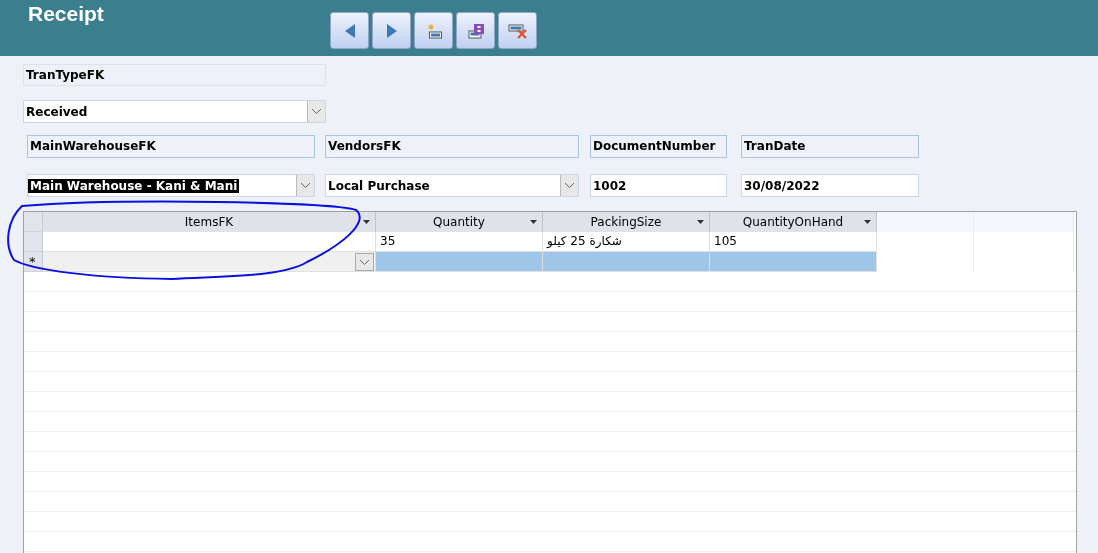 This screenshot has width=1098, height=553. What do you see at coordinates (174, 111) in the screenshot?
I see `trantype-dropdown: Received` at bounding box center [174, 111].